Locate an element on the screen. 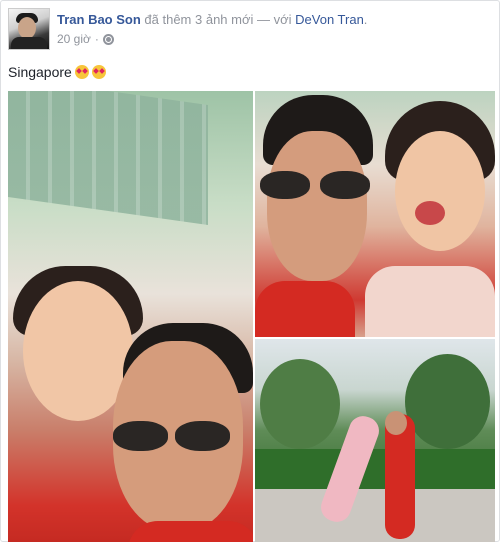 The image size is (500, 542). man-head-shape is located at coordinates (396, 423).